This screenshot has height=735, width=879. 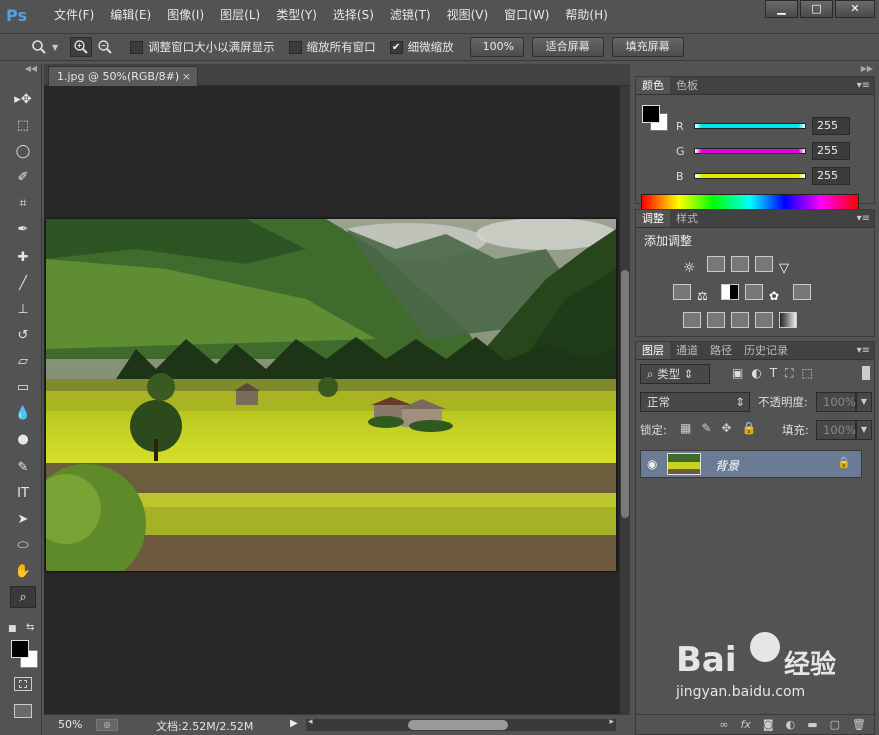 What do you see at coordinates (855, 9) in the screenshot?
I see `close-button: ✕` at bounding box center [855, 9].